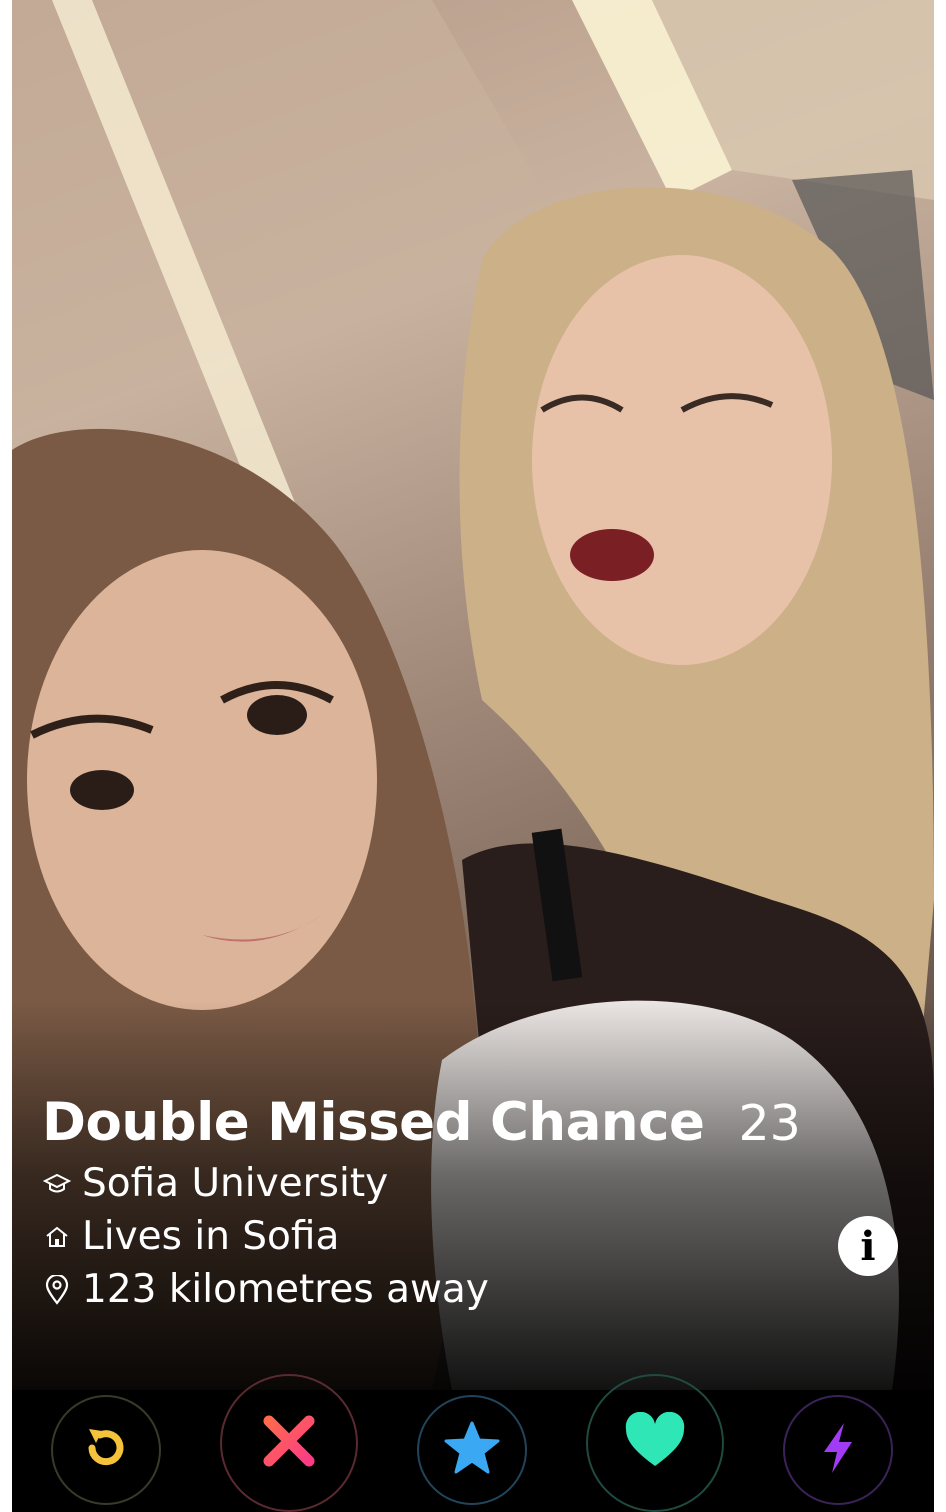  I want to click on super-like-button, so click(472, 1450).